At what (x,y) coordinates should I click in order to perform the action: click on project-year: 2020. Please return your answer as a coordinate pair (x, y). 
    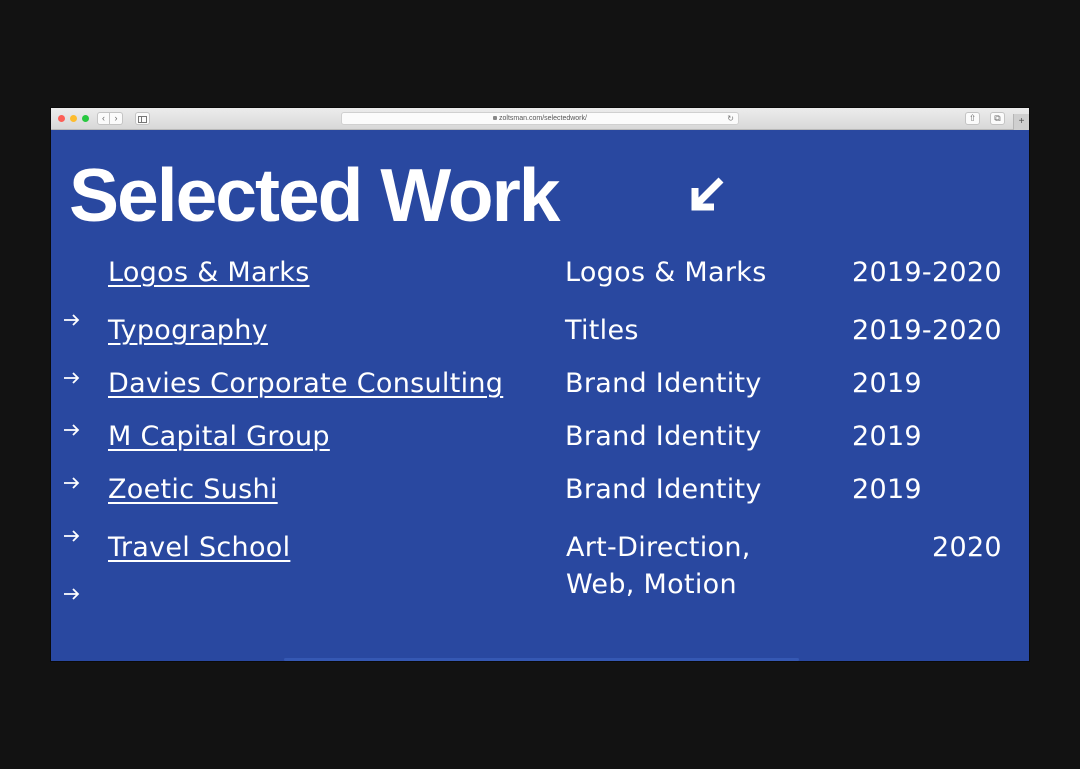
    Looking at the image, I should click on (967, 547).